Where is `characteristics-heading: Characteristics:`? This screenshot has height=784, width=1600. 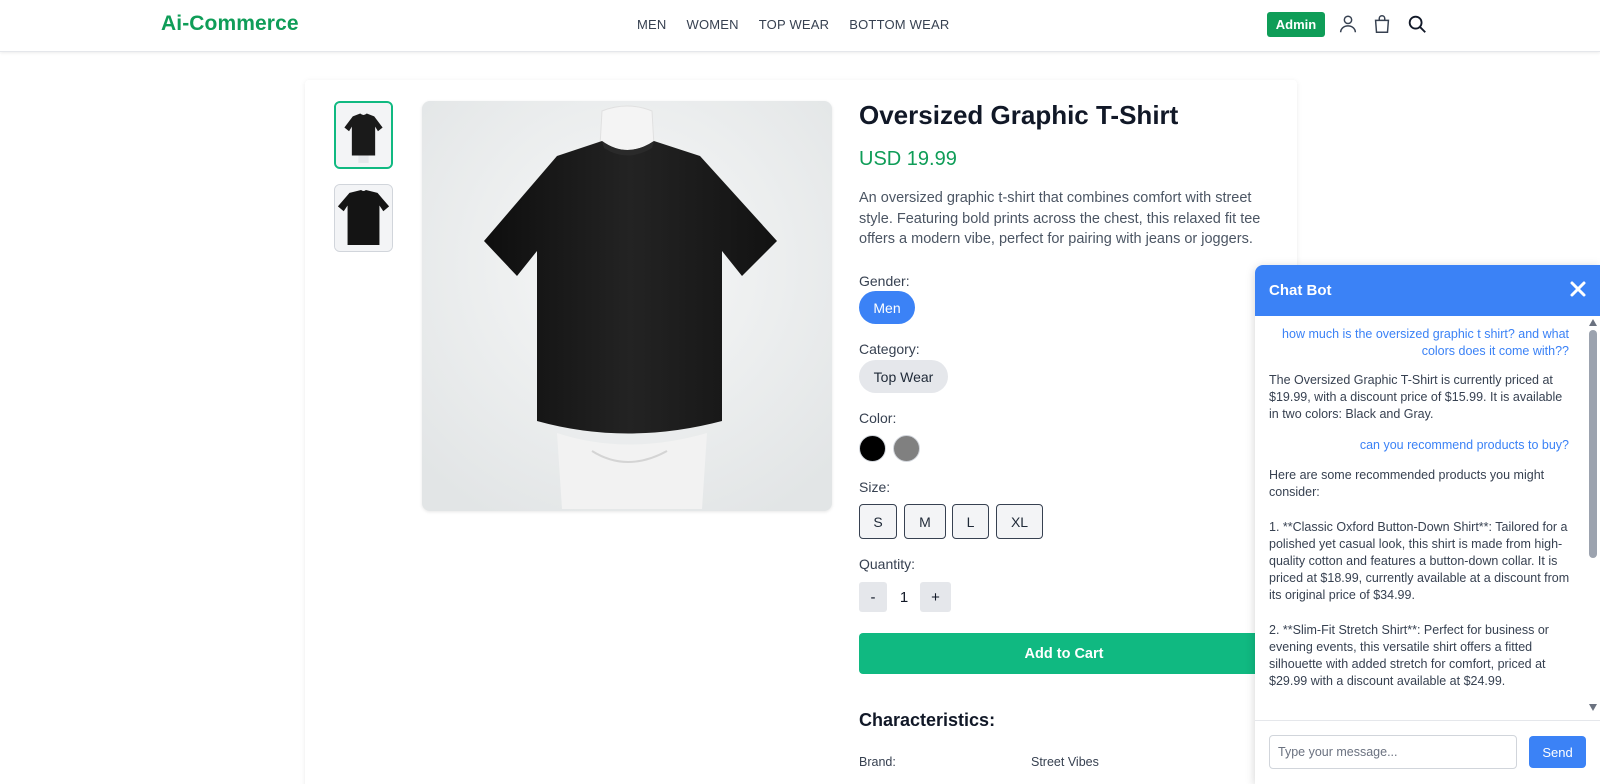 characteristics-heading: Characteristics: is located at coordinates (927, 720).